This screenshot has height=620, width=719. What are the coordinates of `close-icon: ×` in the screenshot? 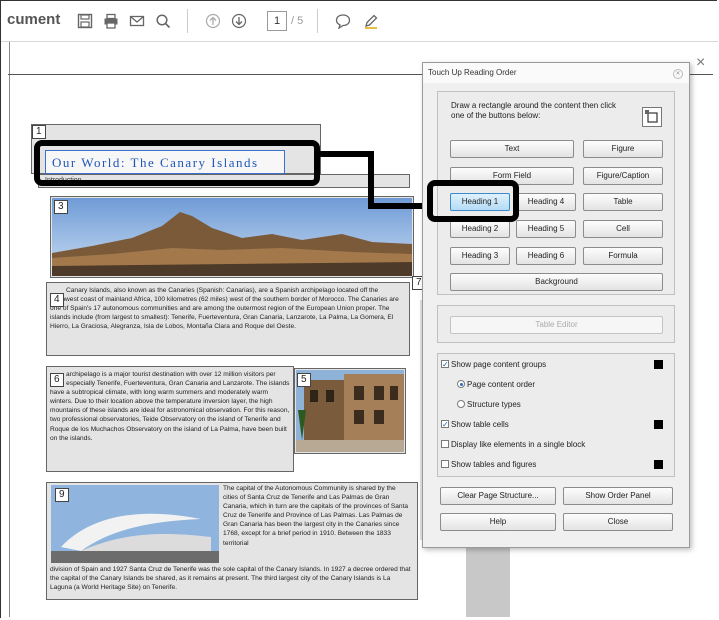 It's located at (700, 63).